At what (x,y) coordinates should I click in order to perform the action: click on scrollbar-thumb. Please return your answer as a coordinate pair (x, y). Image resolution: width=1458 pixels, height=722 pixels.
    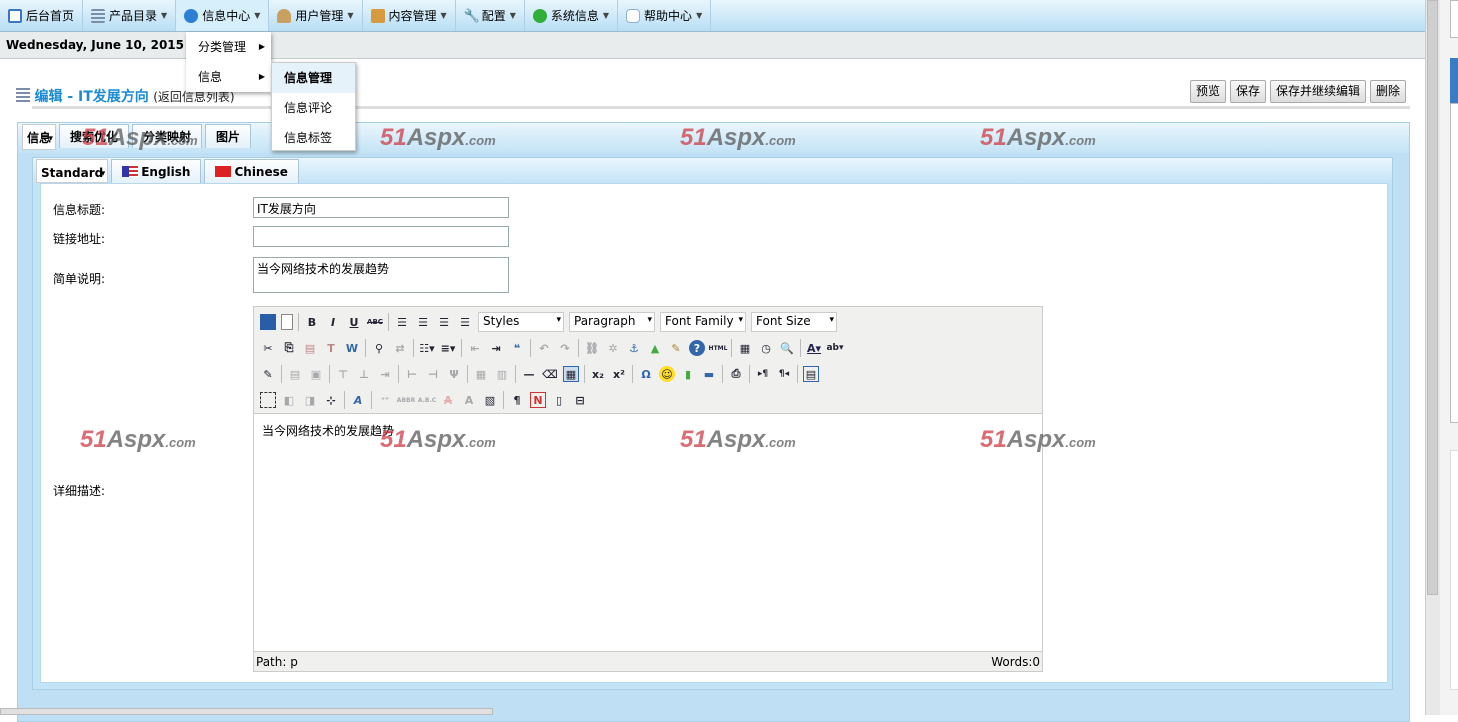
    Looking at the image, I should click on (1432, 297).